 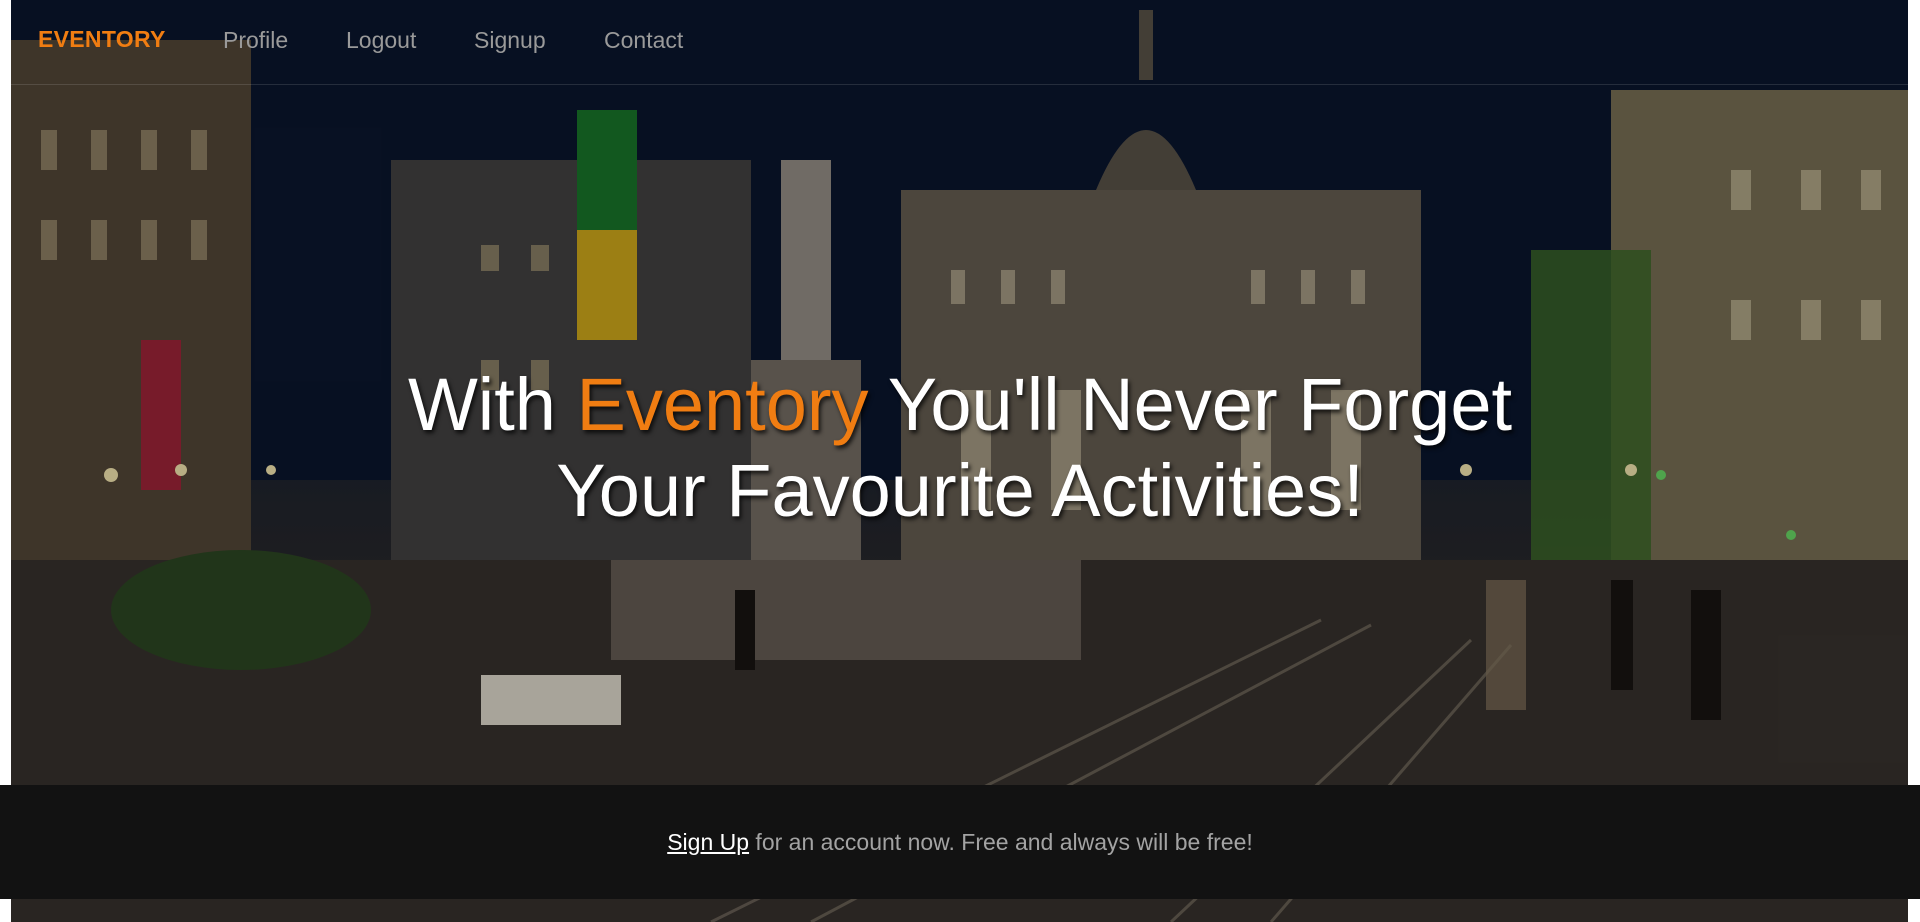 What do you see at coordinates (960, 42) in the screenshot?
I see `top-navbar: EVENTORY Profile Logout Signup Contact` at bounding box center [960, 42].